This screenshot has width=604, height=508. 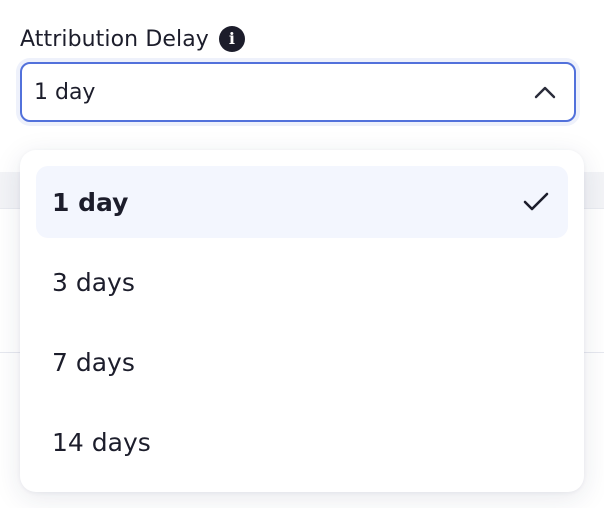 I want to click on option-label: 3 days, so click(x=93, y=282).